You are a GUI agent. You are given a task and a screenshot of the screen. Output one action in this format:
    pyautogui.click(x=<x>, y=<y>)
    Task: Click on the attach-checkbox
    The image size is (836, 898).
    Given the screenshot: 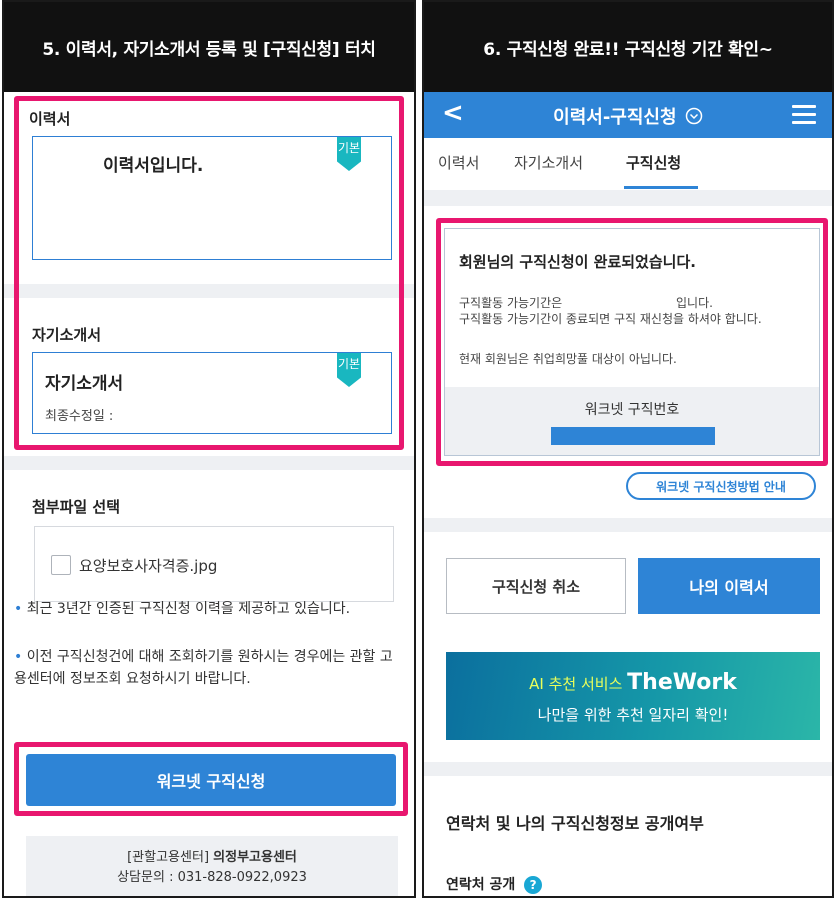 What is the action you would take?
    pyautogui.click(x=61, y=565)
    